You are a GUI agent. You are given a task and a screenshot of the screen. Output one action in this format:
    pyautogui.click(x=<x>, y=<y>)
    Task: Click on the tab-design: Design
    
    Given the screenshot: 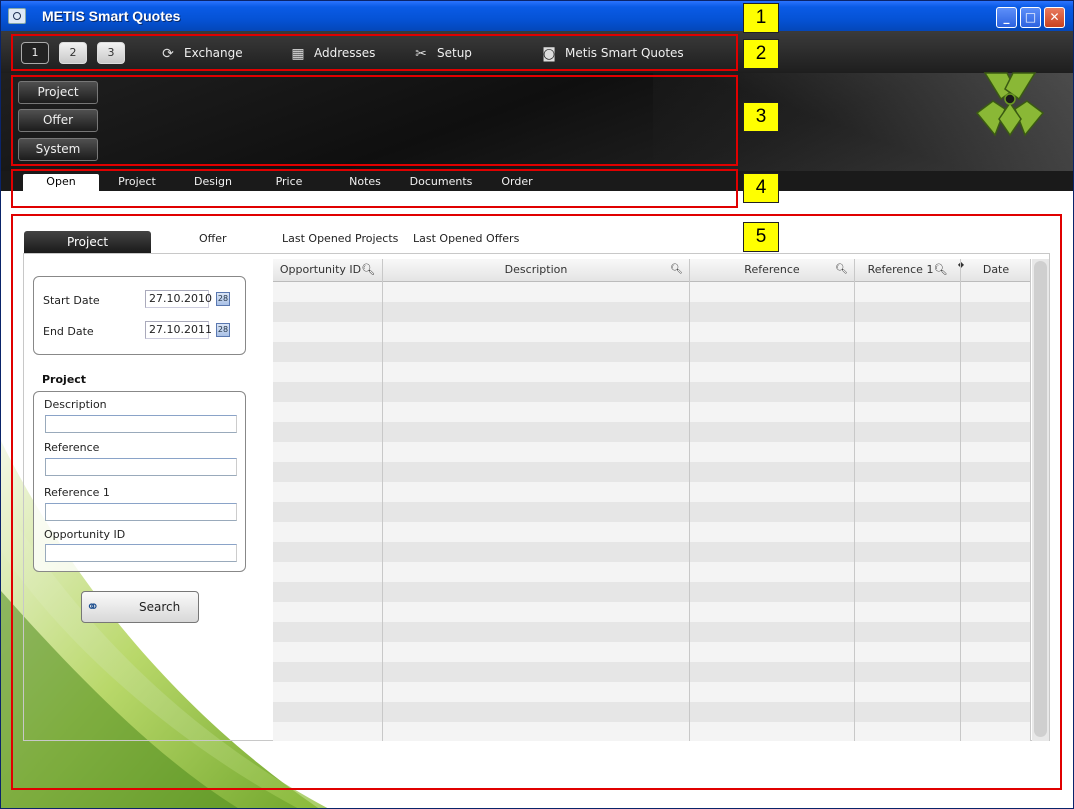 What is the action you would take?
    pyautogui.click(x=213, y=182)
    